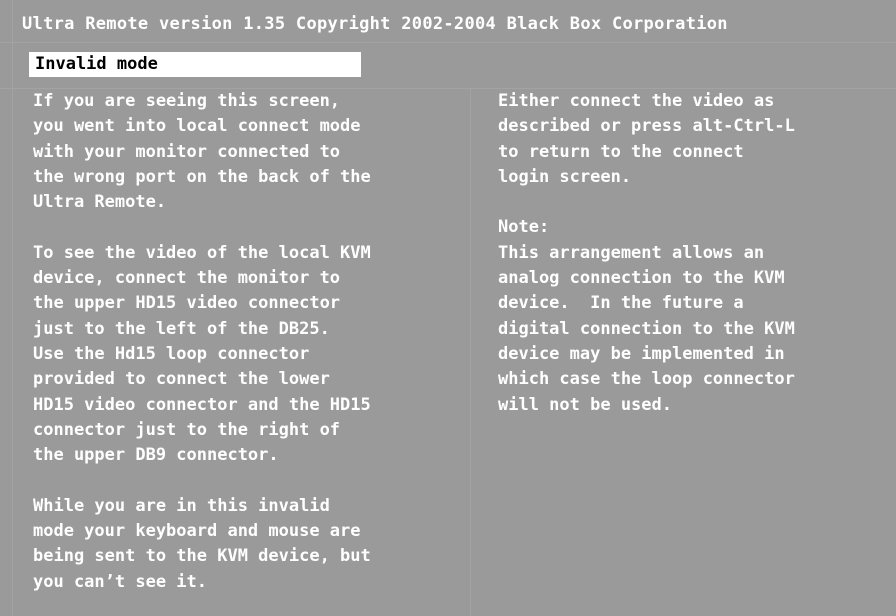  I want to click on text-line: While you are in this invalid, so click(181, 505).